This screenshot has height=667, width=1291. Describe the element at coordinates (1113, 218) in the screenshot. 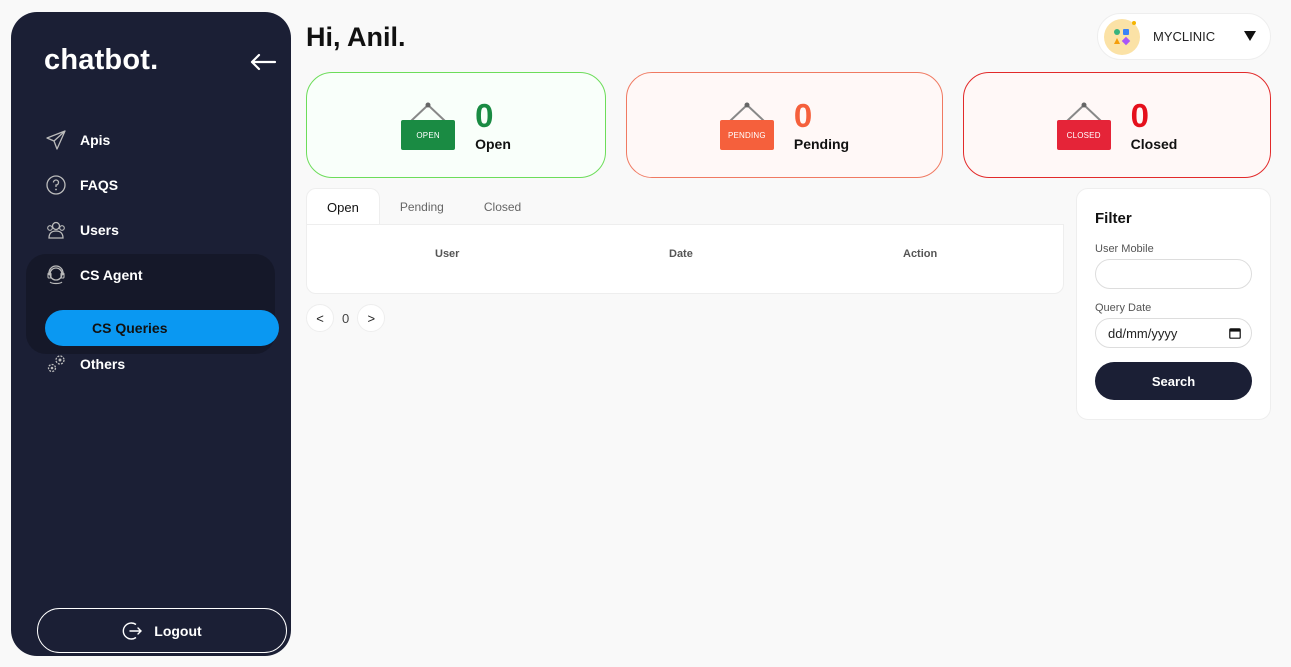

I see `filter-title: Filter` at that location.